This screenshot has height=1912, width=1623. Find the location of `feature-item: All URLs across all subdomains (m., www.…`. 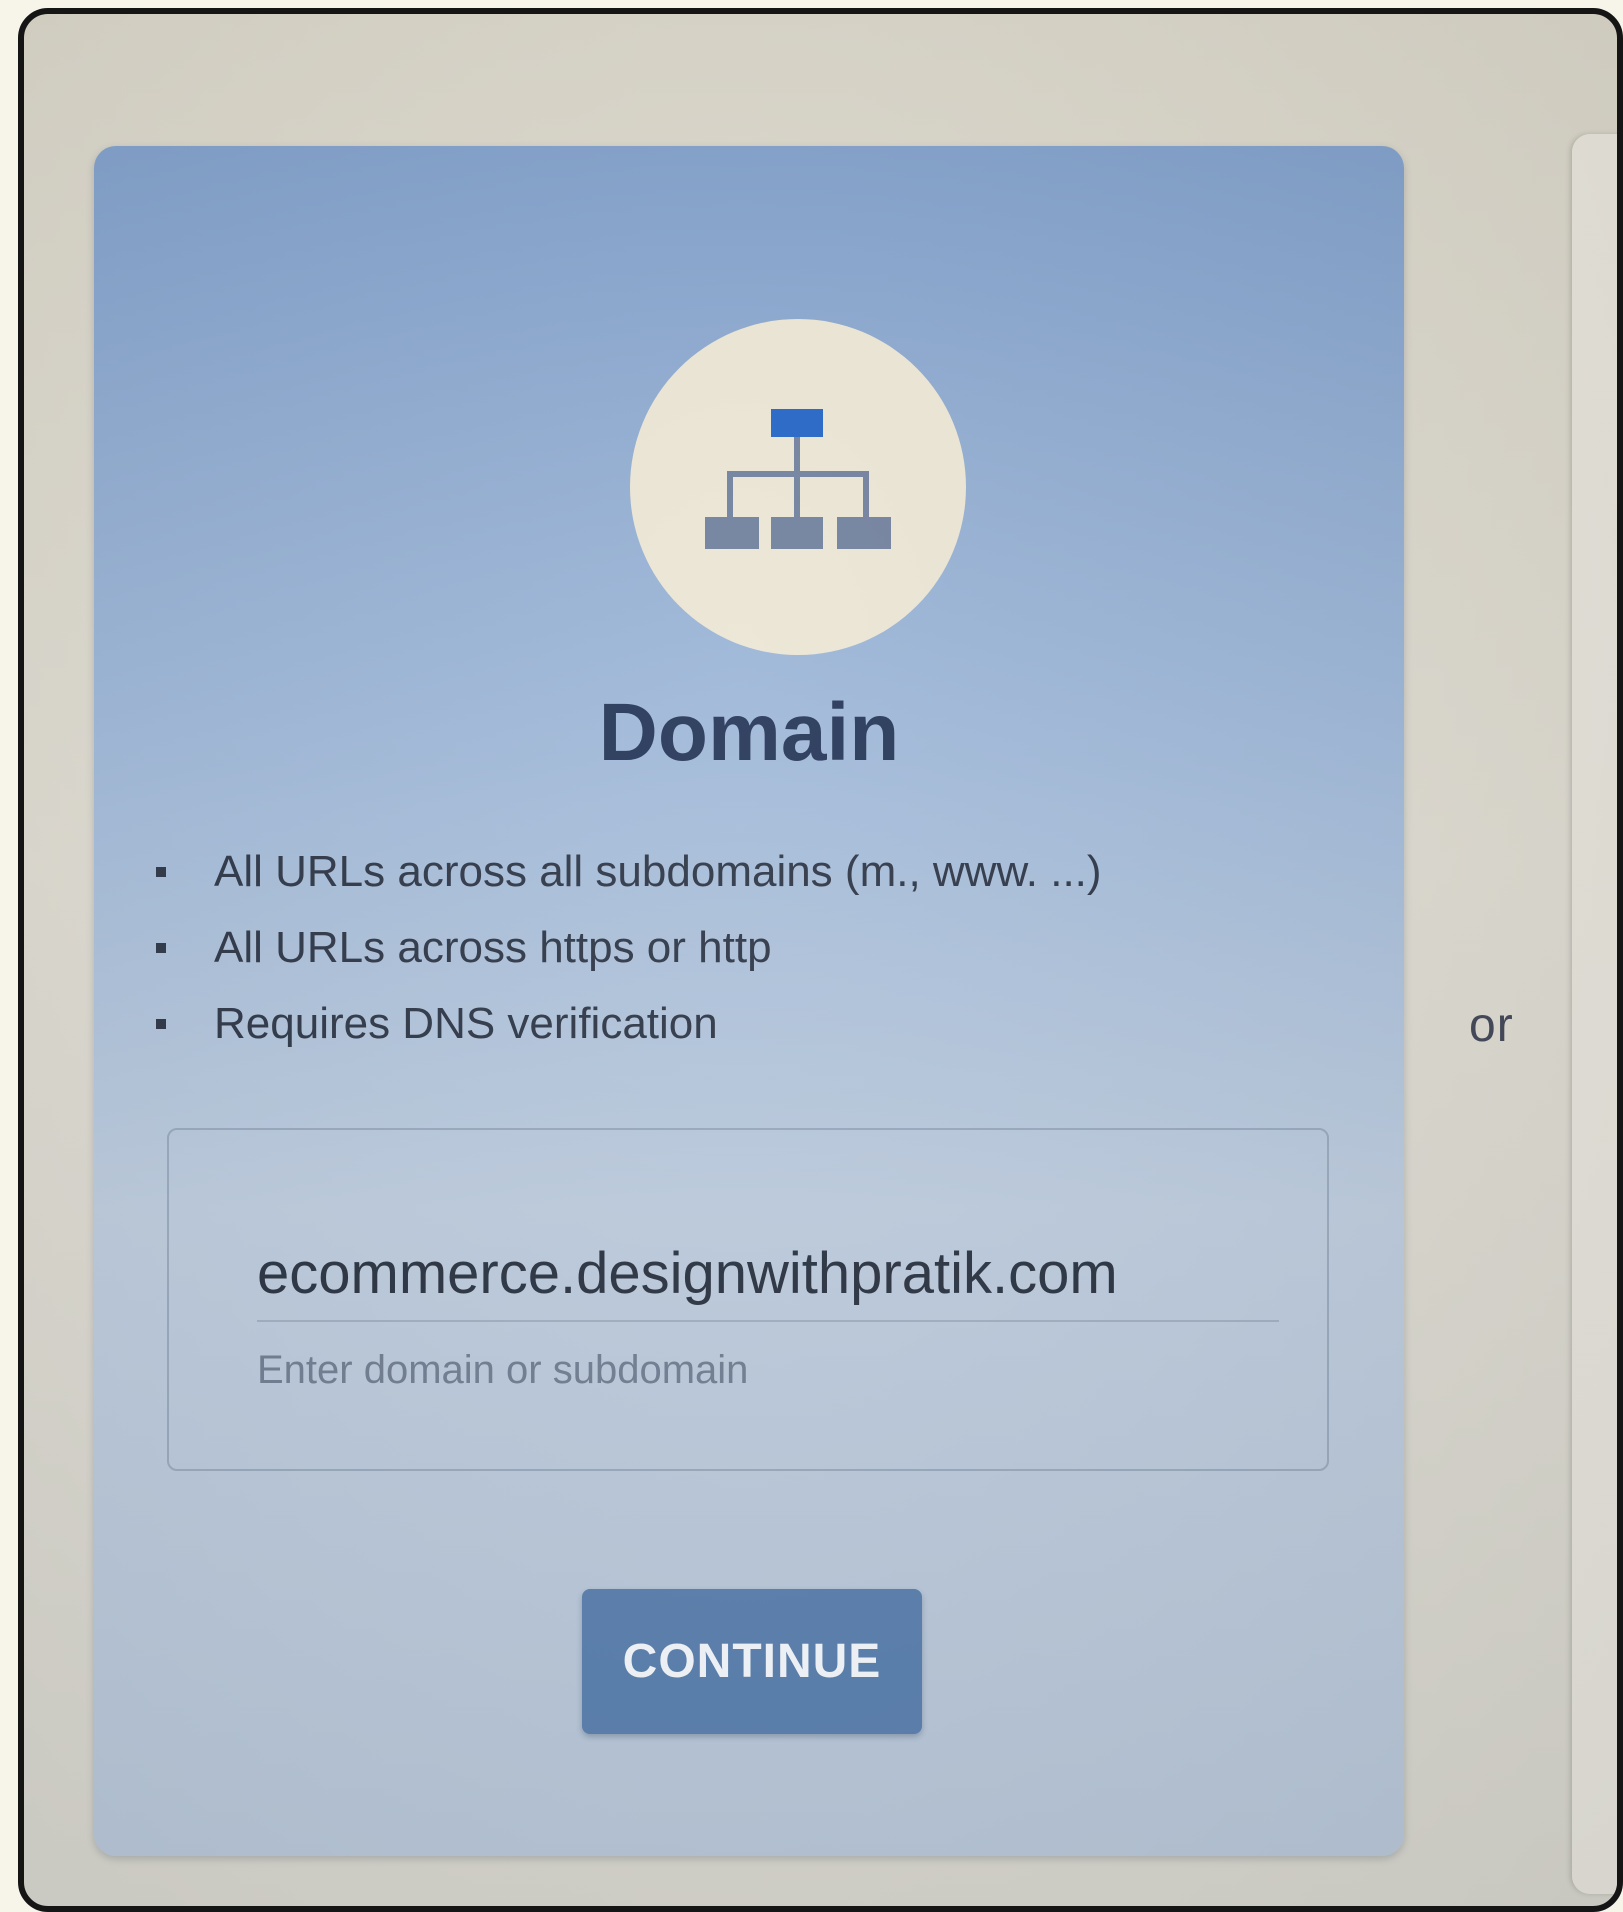

feature-item: All URLs across all subdomains (m., www.… is located at coordinates (623, 872).